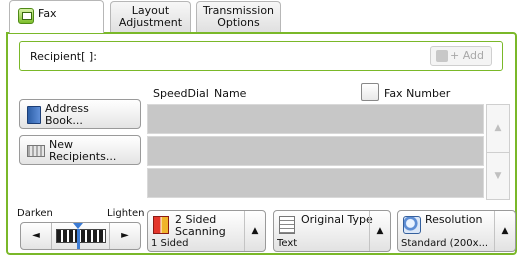  Describe the element at coordinates (337, 219) in the screenshot. I see `original-type-title: Original Type` at that location.